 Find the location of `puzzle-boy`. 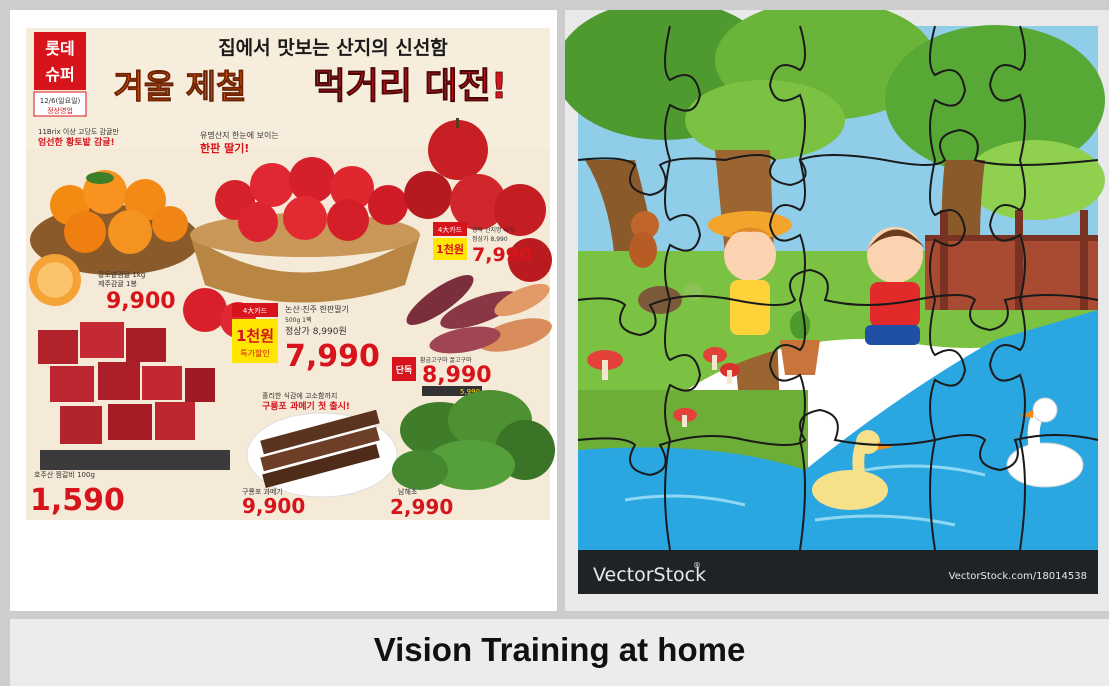

puzzle-boy is located at coordinates (895, 286).